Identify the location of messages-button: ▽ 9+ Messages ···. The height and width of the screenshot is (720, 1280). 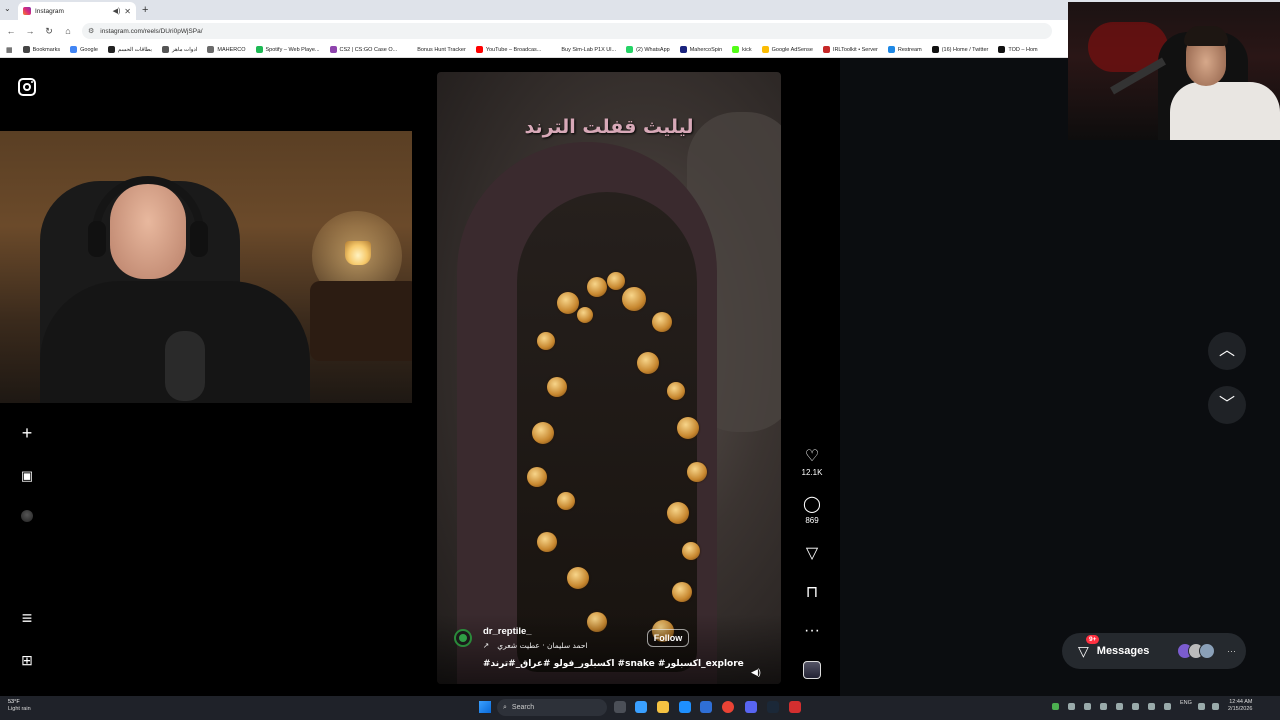
(1154, 651).